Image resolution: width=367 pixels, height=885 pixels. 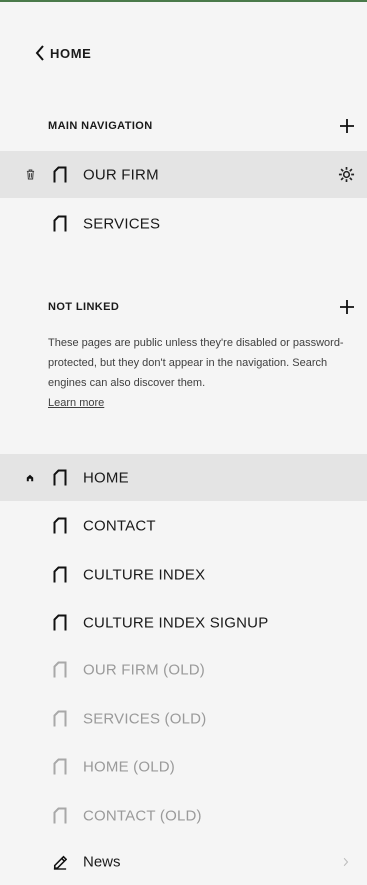 I want to click on add-page-main-navigation-button, so click(x=347, y=126).